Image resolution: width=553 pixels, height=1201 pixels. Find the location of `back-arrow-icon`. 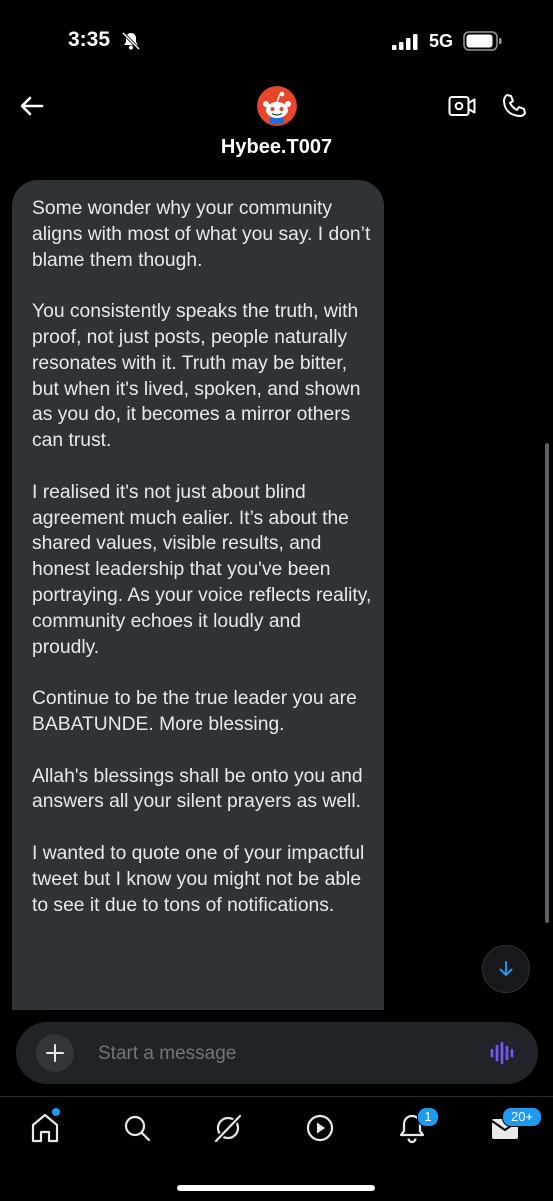

back-arrow-icon is located at coordinates (32, 106).